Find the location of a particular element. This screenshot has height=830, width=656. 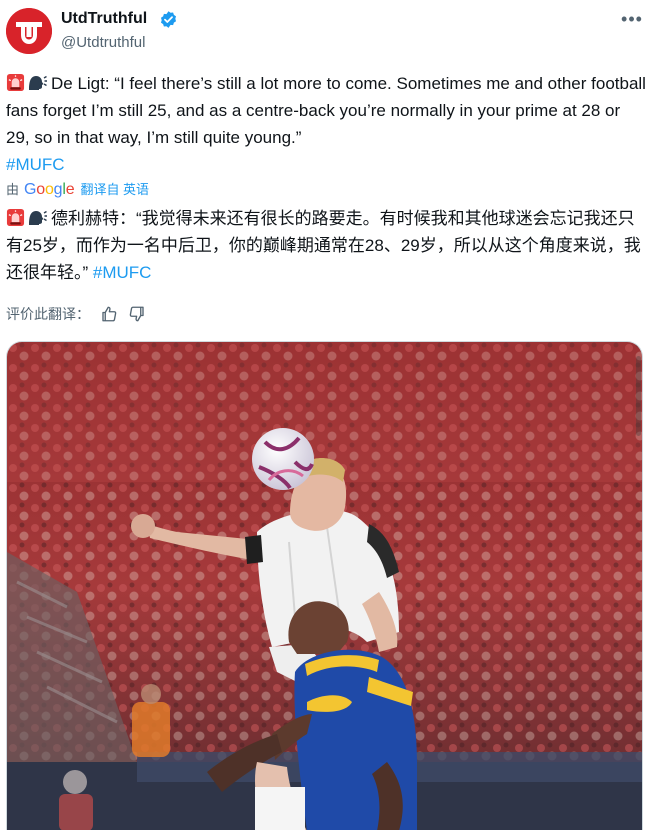

rate-translation: 评价此翻译： is located at coordinates (76, 314).